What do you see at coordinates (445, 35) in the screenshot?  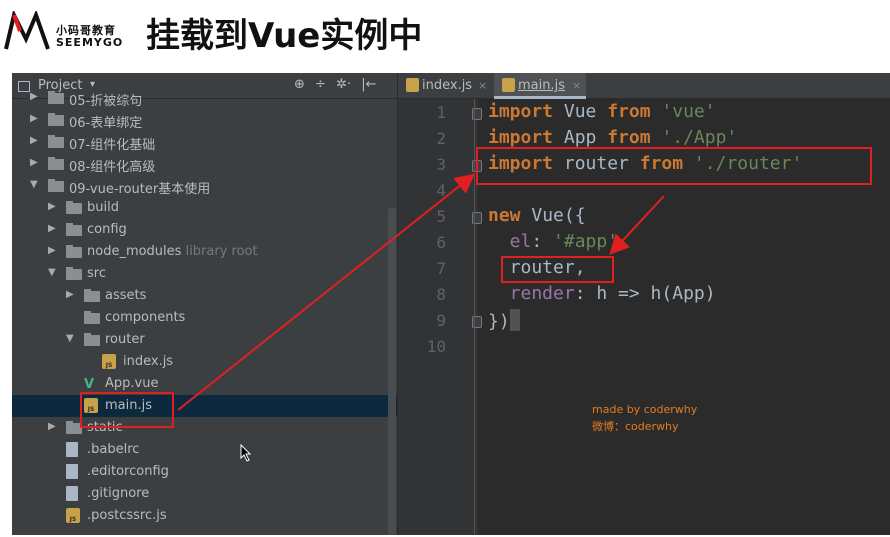 I see `slide-header: 小码哥教育 SEEMYGO 挂载到Vue实例中` at bounding box center [445, 35].